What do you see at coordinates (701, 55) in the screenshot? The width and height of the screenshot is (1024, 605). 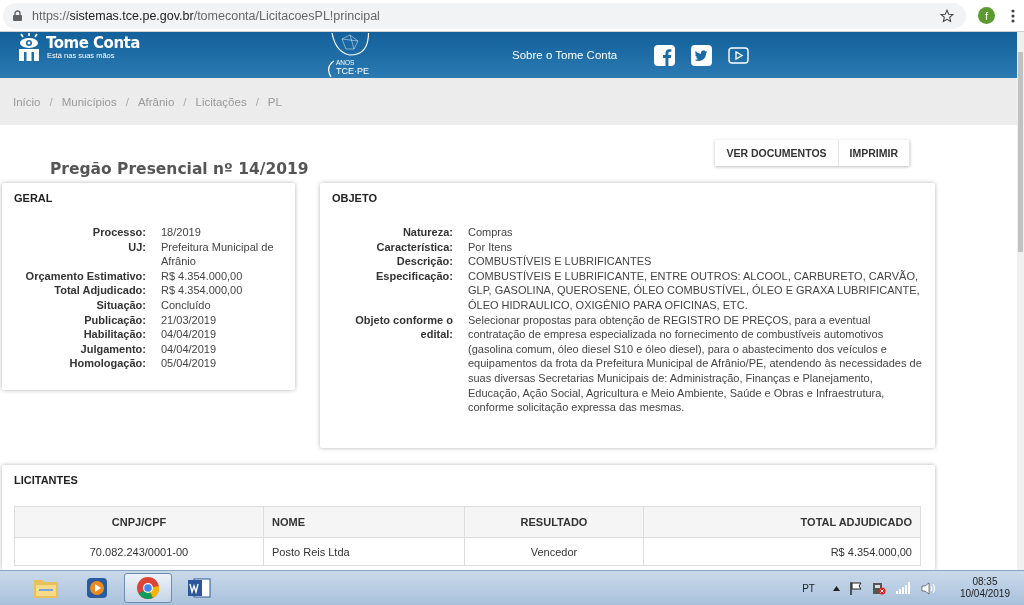 I see `twitter-icon` at bounding box center [701, 55].